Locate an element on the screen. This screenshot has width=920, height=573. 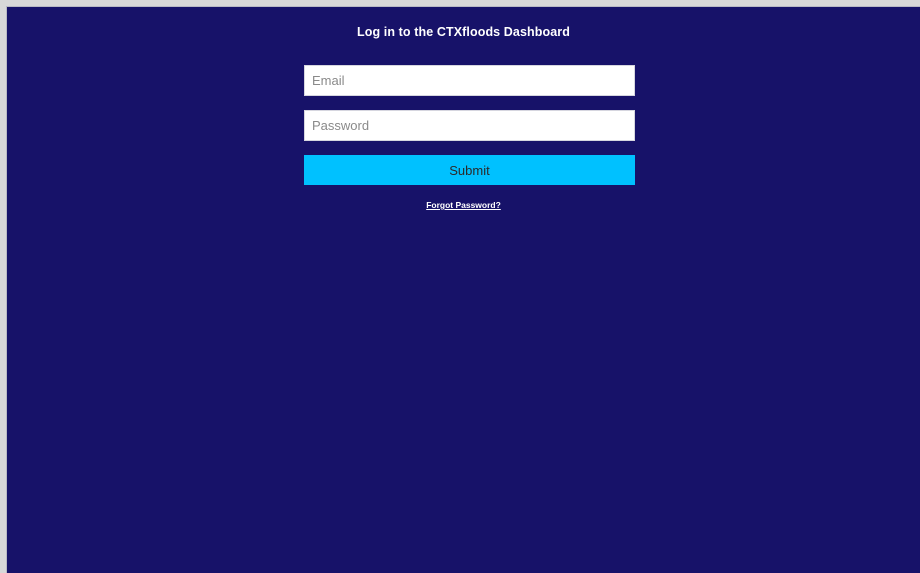
password-input is located at coordinates (469, 125).